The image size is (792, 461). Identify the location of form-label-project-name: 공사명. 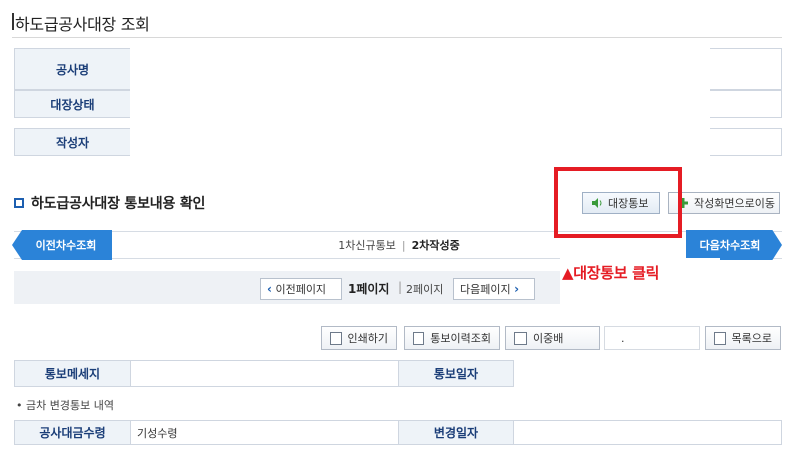
(73, 69).